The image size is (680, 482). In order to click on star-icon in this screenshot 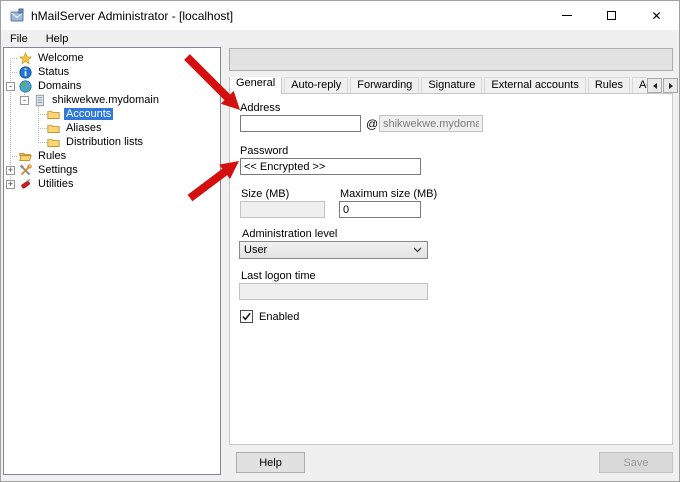, I will do `click(25, 58)`.